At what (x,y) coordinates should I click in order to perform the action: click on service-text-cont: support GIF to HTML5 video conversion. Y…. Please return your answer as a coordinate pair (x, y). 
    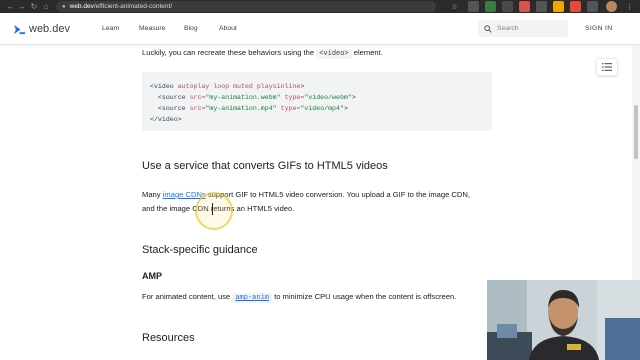
    Looking at the image, I should click on (338, 194).